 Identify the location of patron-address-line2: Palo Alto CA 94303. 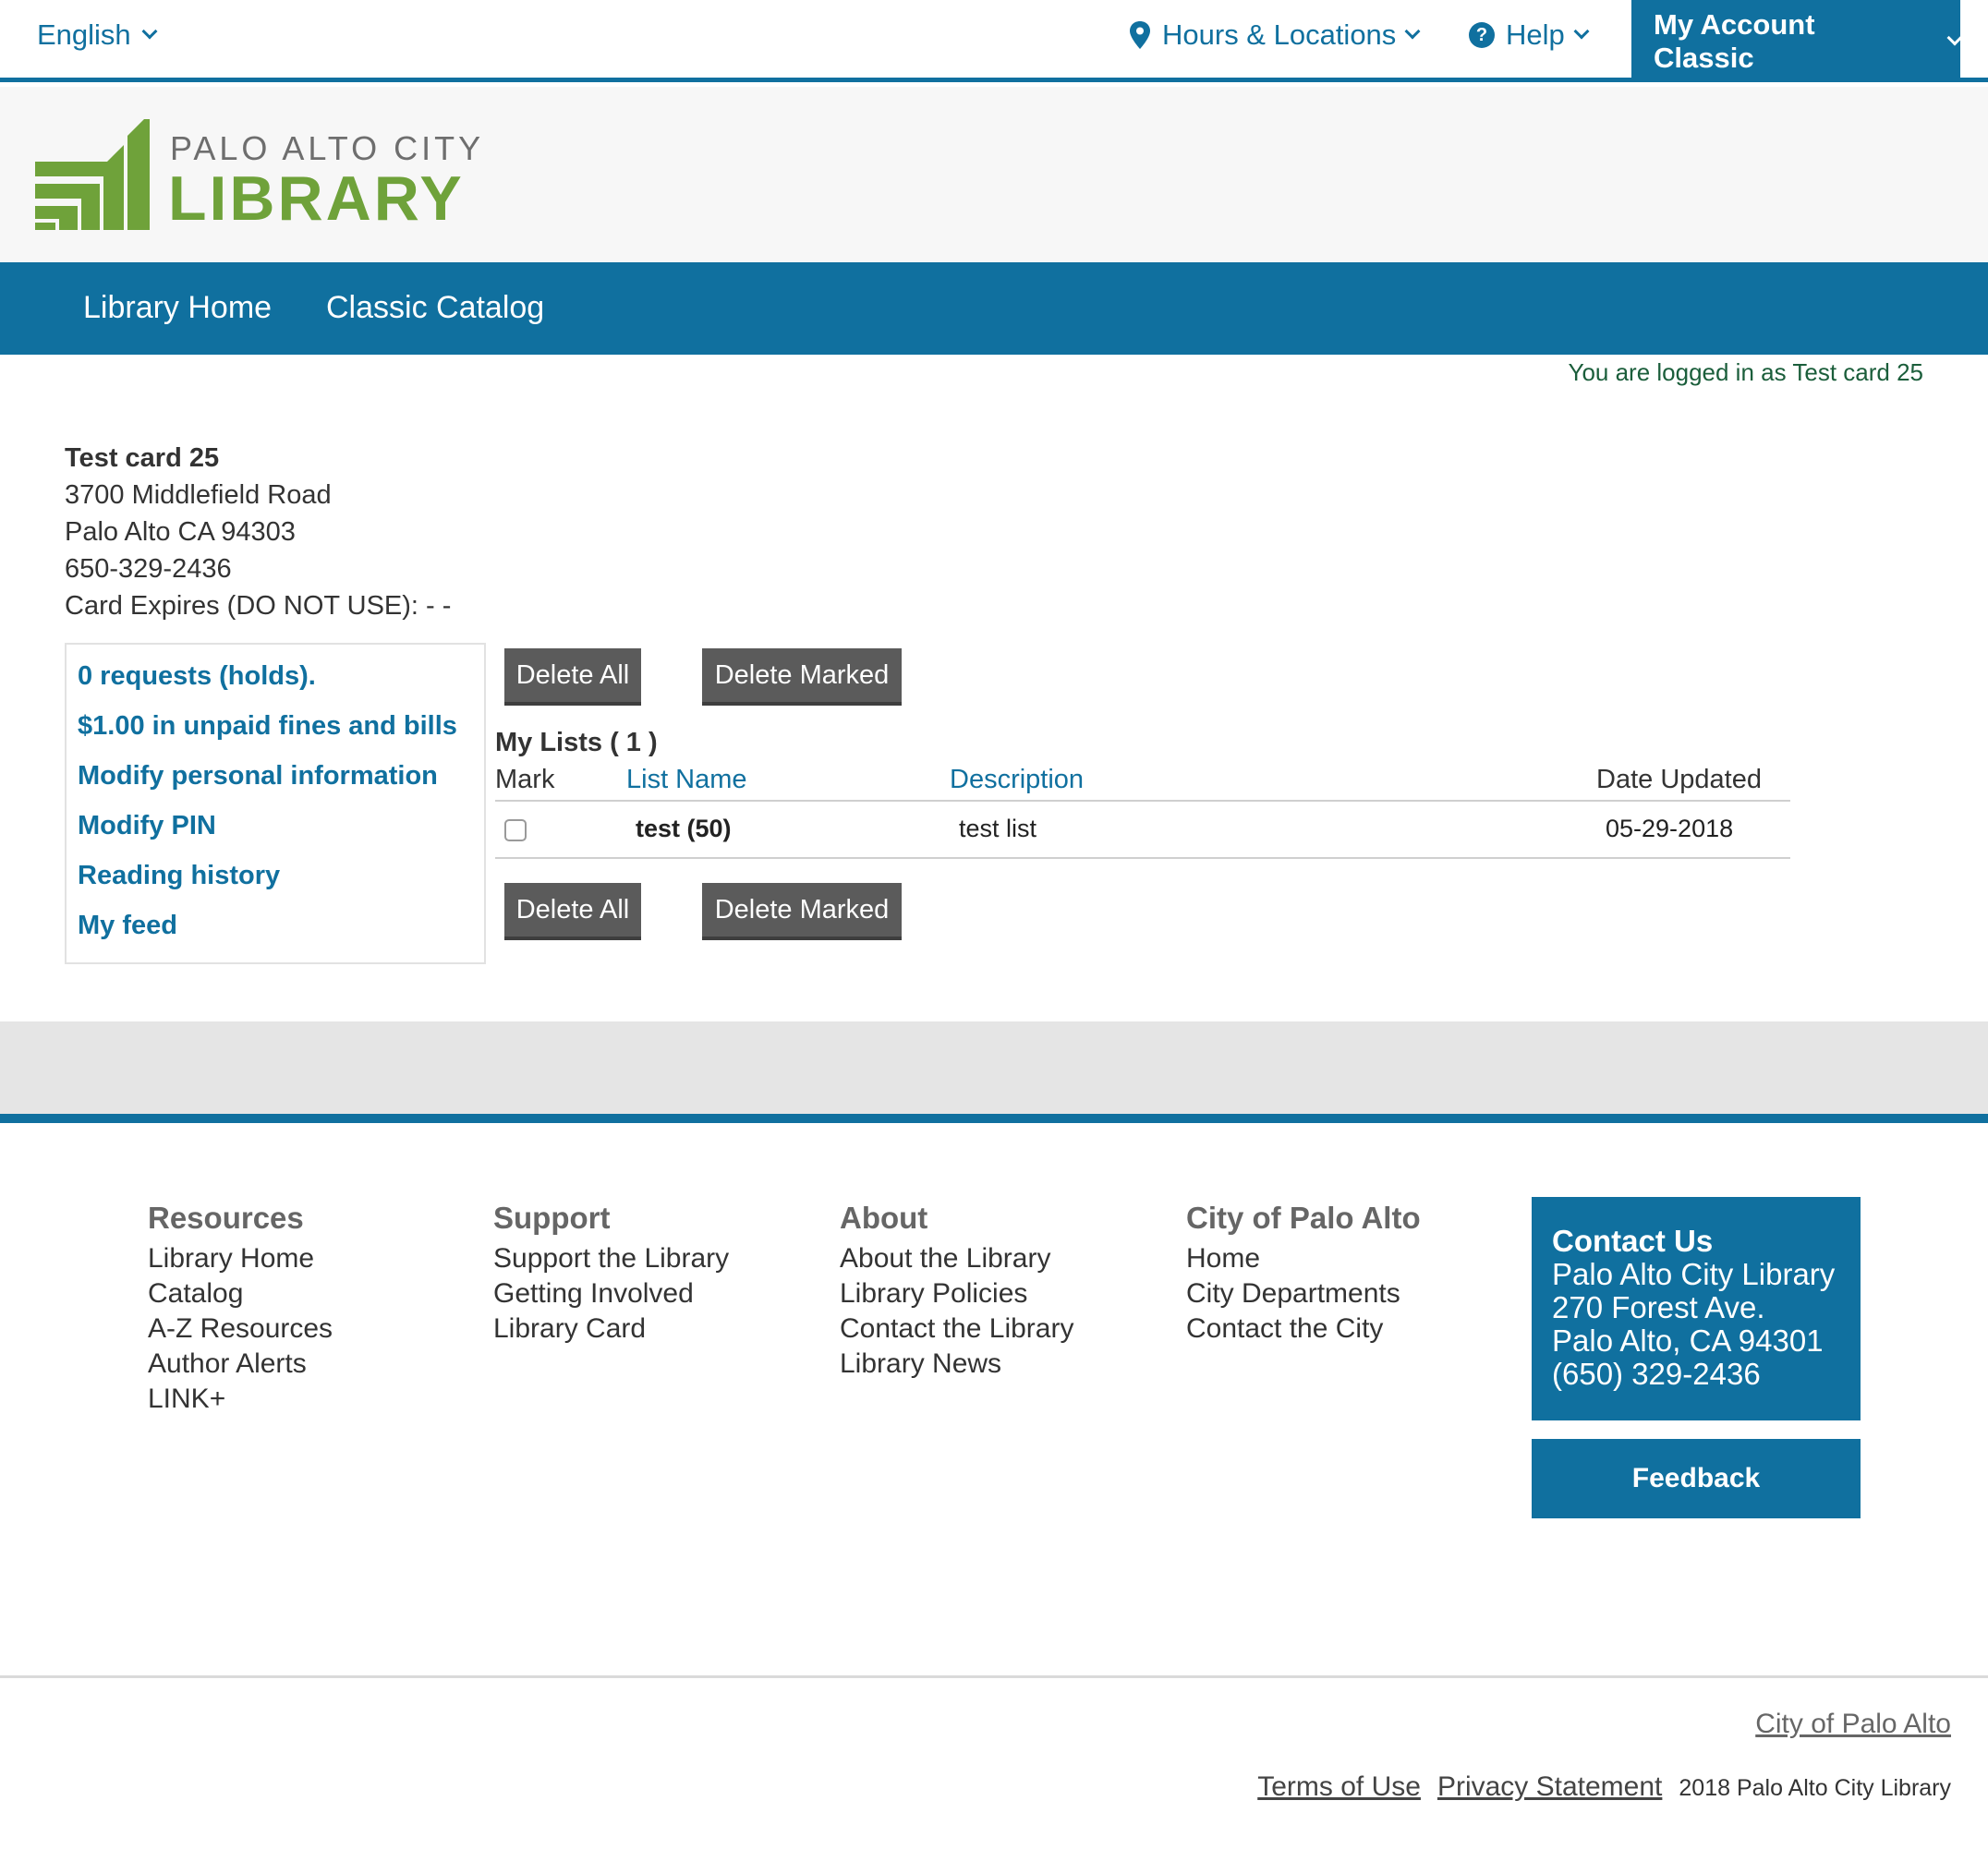
(180, 532).